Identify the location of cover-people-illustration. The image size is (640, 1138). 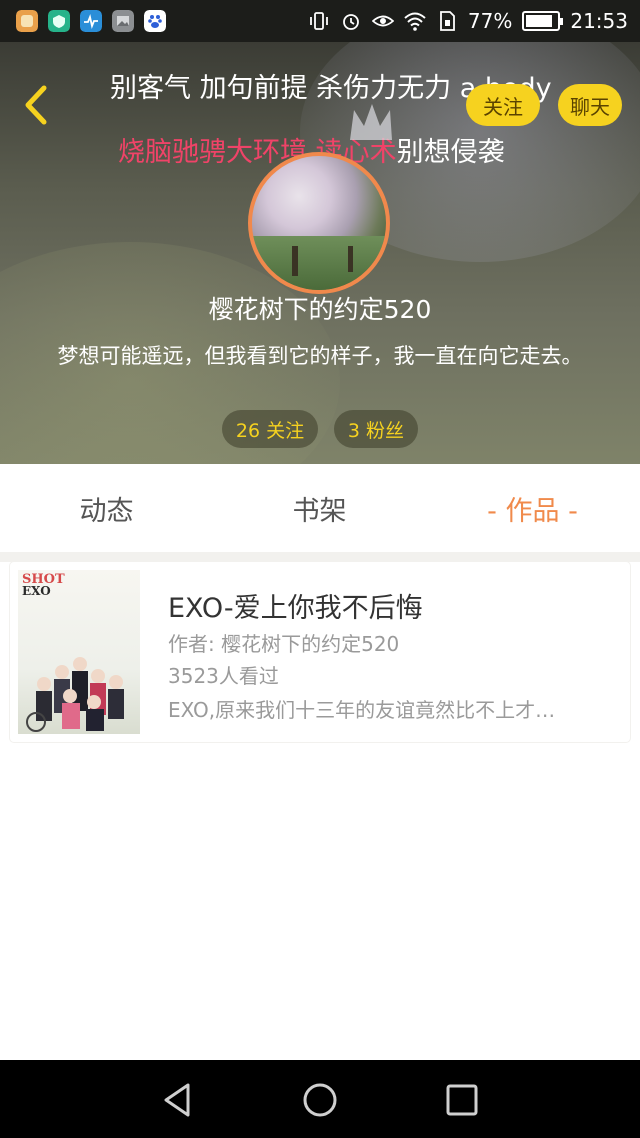
(75, 694).